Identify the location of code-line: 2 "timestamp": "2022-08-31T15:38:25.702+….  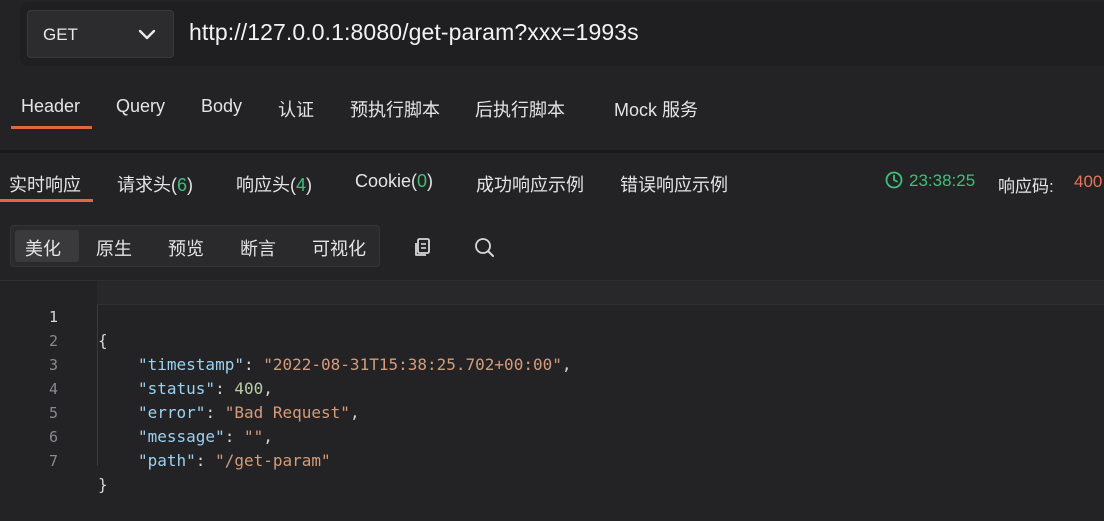
(552, 339).